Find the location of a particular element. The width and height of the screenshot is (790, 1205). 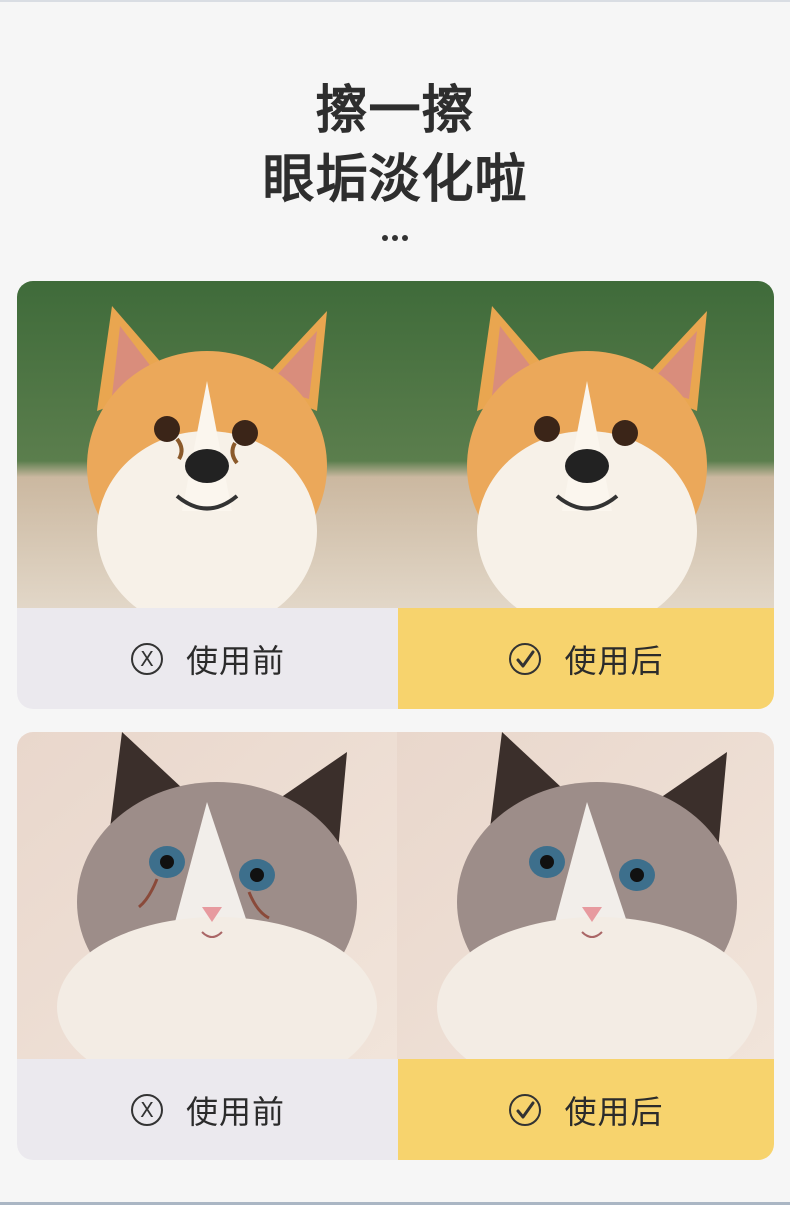

dog-photo-after is located at coordinates (585, 444).